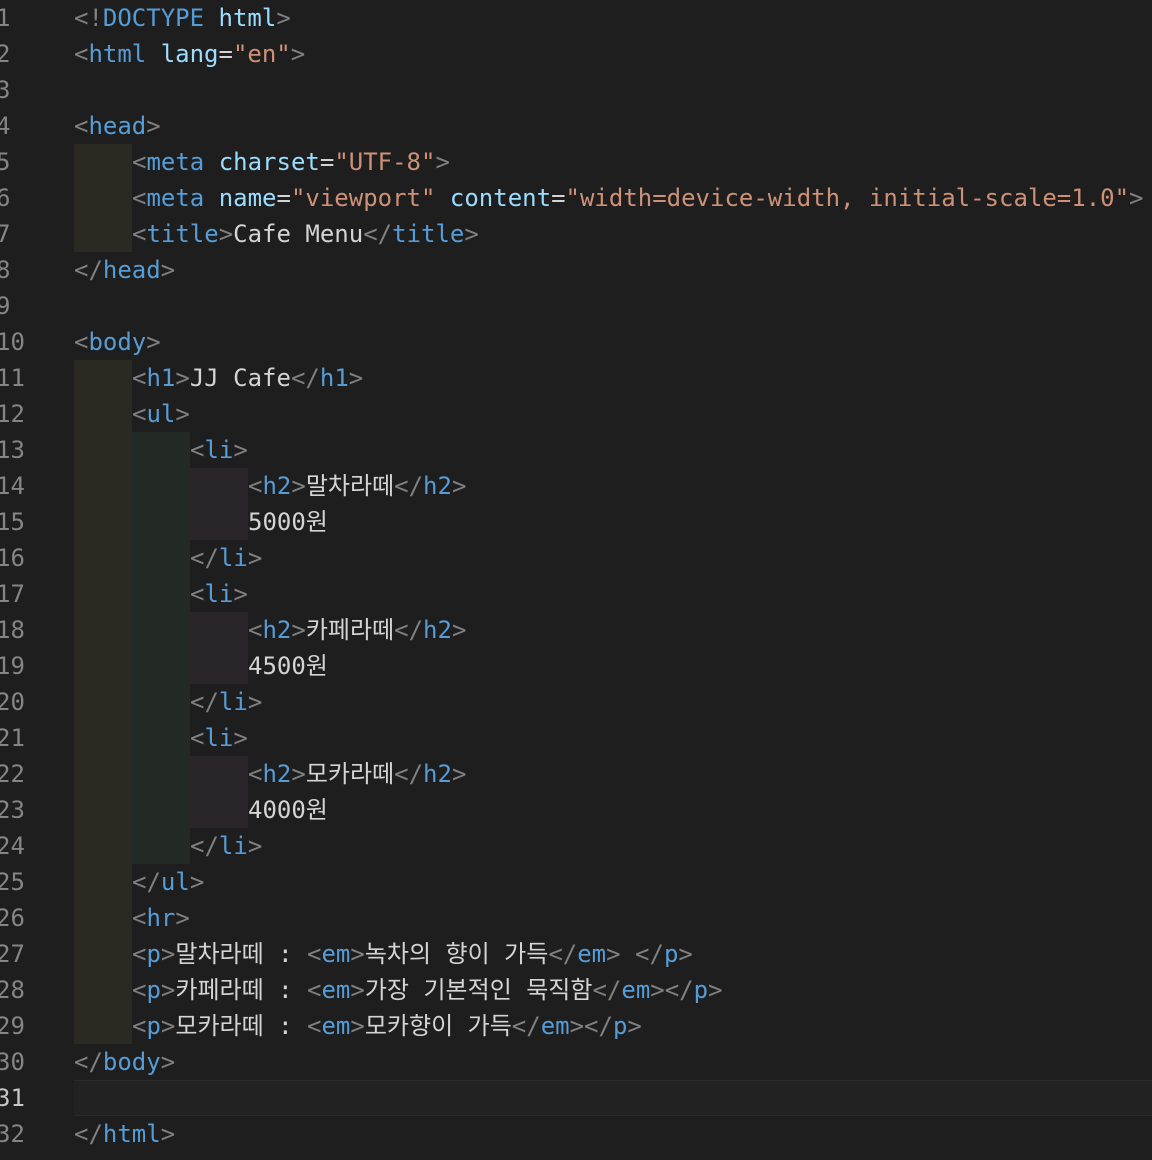  I want to click on code-text: <!DOCTYPE html>, so click(182, 18).